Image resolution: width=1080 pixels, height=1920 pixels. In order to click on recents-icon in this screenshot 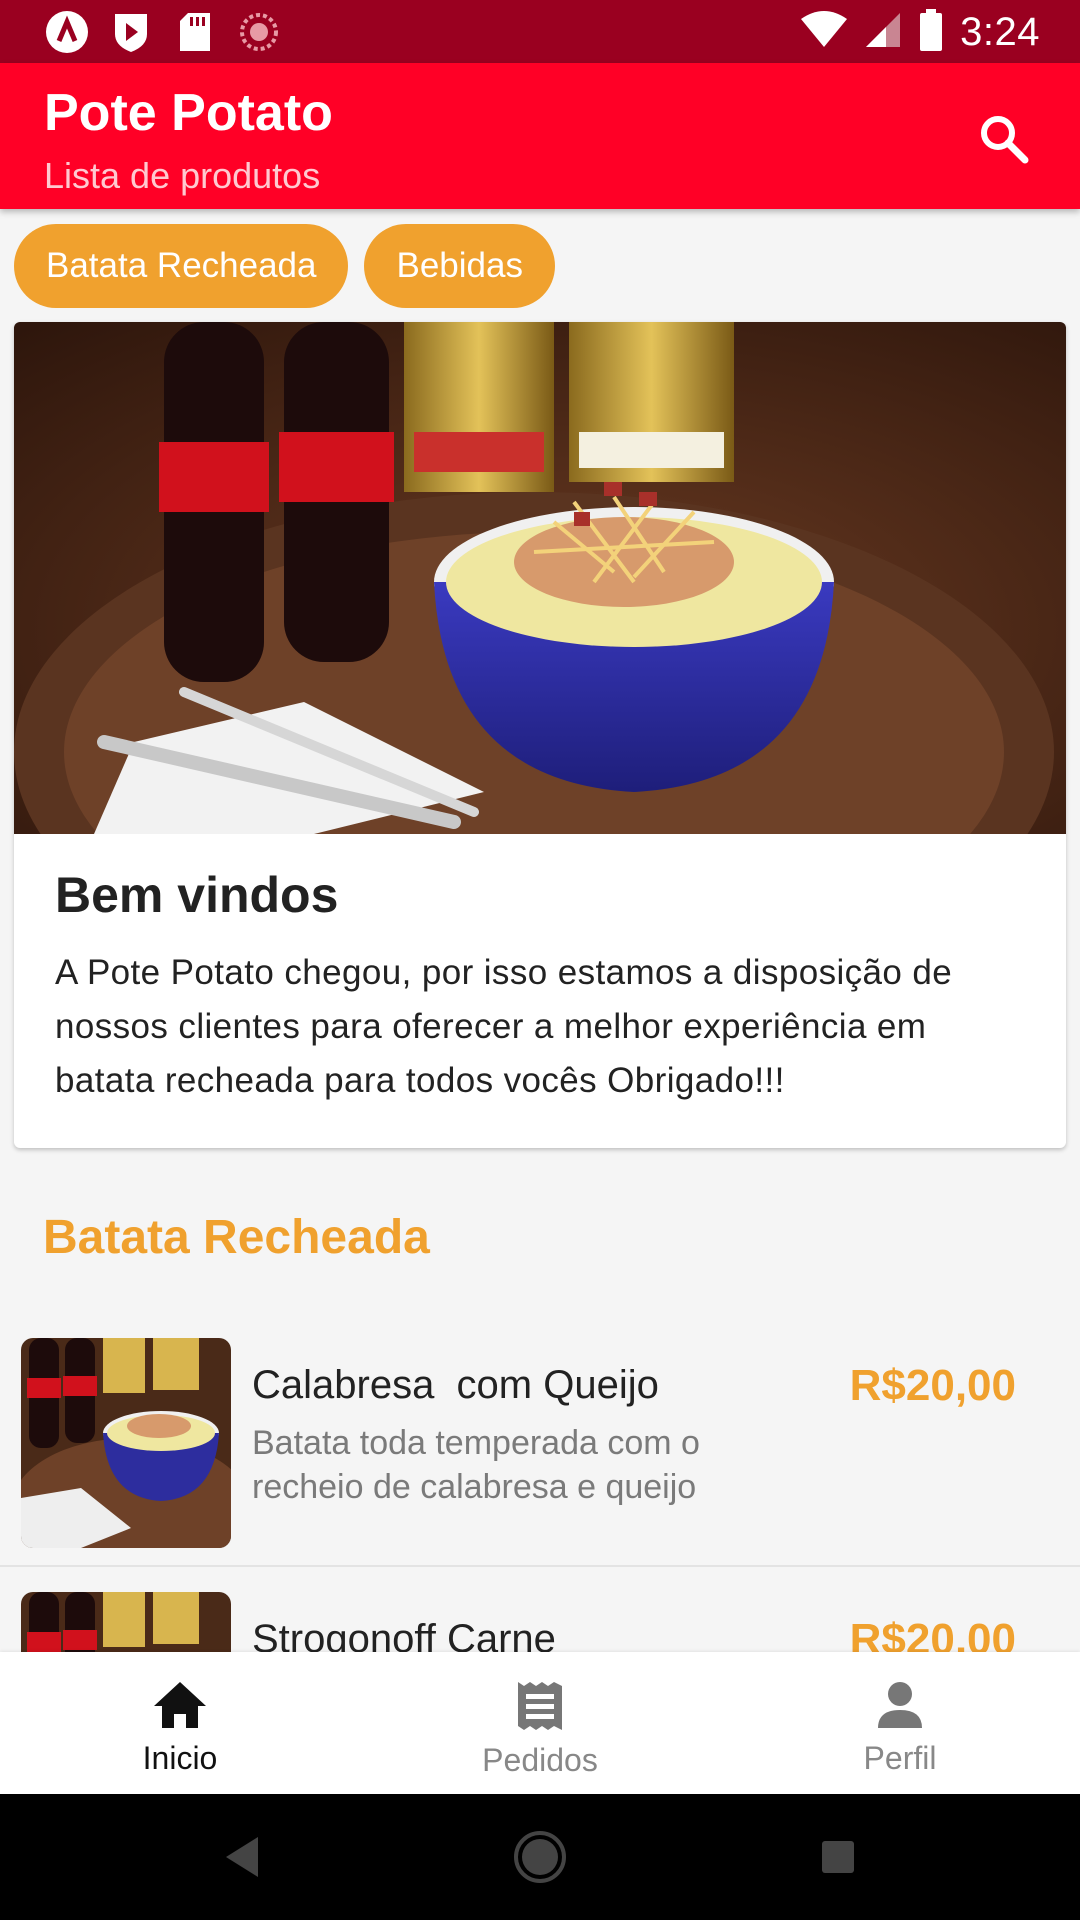, I will do `click(838, 1857)`.